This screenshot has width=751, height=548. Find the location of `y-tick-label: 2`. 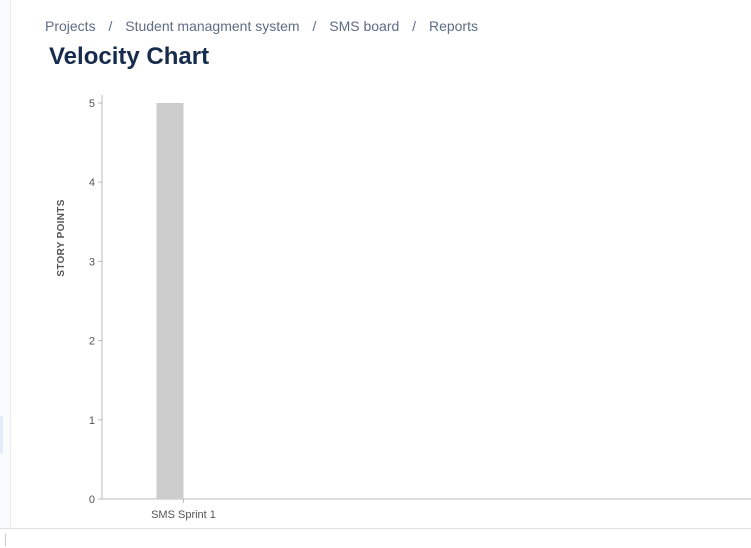

y-tick-label: 2 is located at coordinates (92, 342).